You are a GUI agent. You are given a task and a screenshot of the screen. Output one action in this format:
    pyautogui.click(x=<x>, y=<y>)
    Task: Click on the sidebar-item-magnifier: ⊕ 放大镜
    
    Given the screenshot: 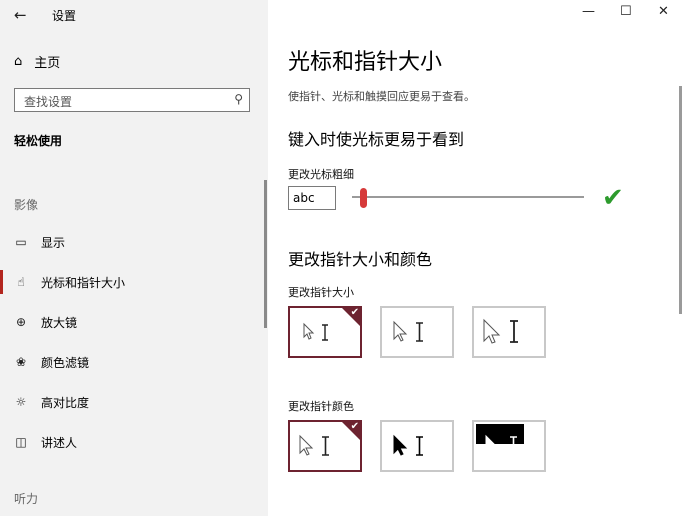 What is the action you would take?
    pyautogui.click(x=45, y=322)
    